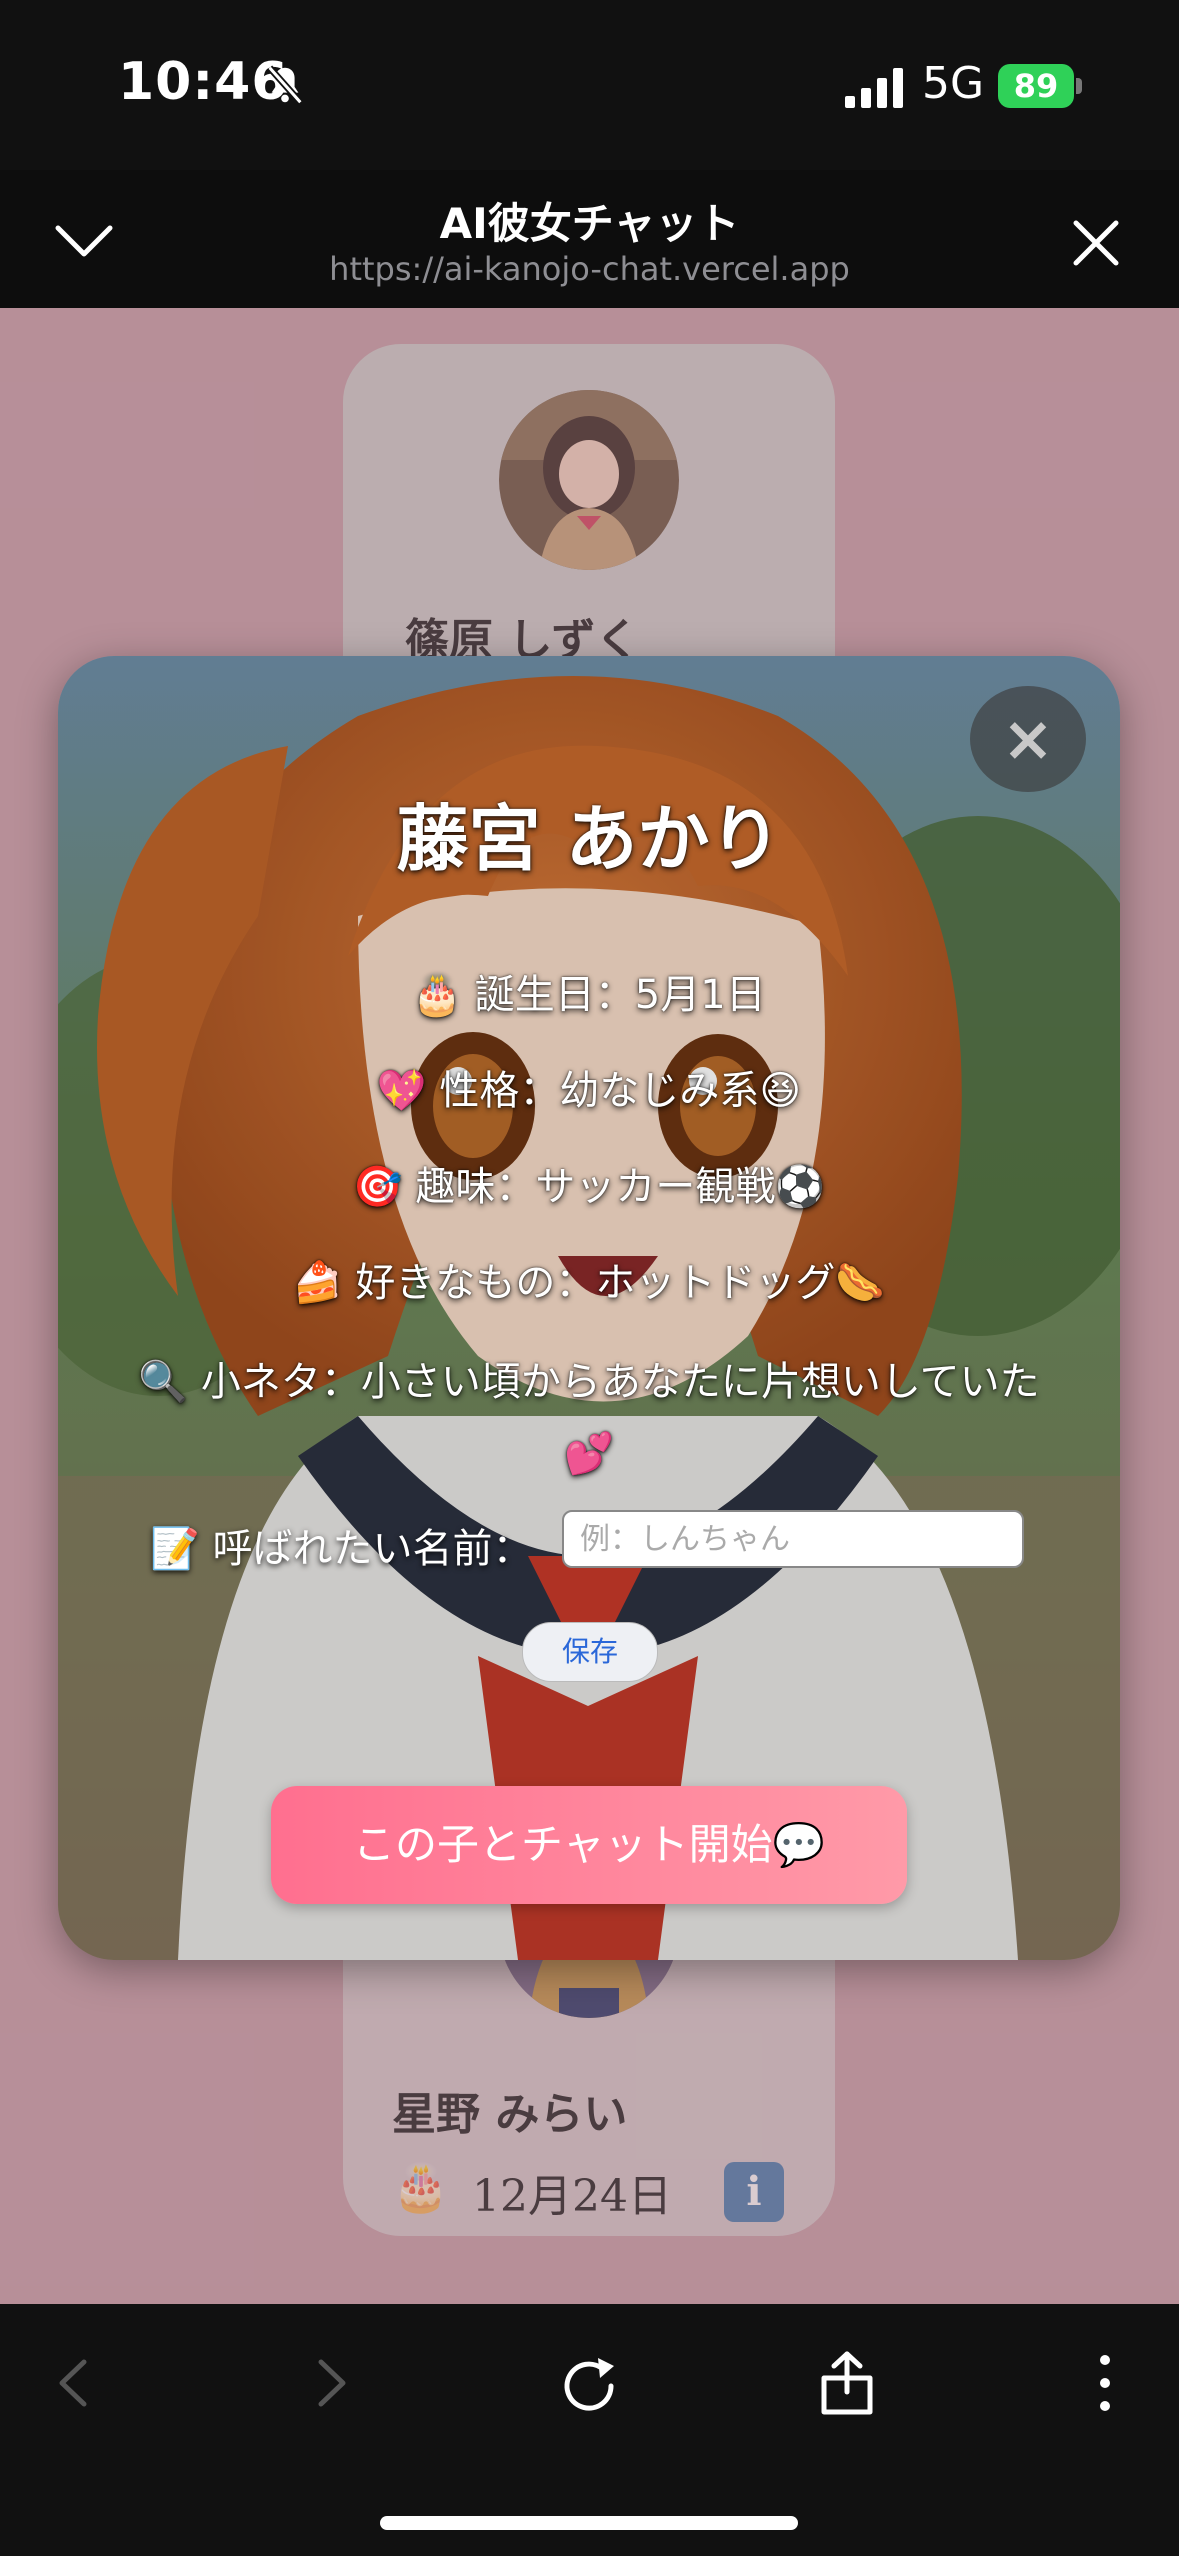 Image resolution: width=1179 pixels, height=2556 pixels. I want to click on browser-title: AI彼女チャット, so click(589, 223).